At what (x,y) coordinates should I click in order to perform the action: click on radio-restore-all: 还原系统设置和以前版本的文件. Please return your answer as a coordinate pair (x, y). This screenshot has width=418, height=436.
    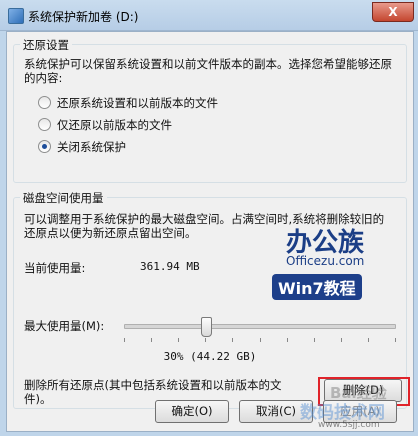
    Looking at the image, I should click on (128, 103).